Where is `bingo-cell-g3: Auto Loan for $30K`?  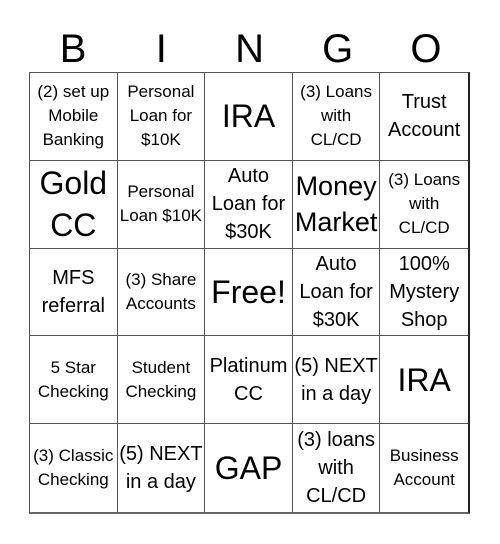
bingo-cell-g3: Auto Loan for $30K is located at coordinates (336, 292).